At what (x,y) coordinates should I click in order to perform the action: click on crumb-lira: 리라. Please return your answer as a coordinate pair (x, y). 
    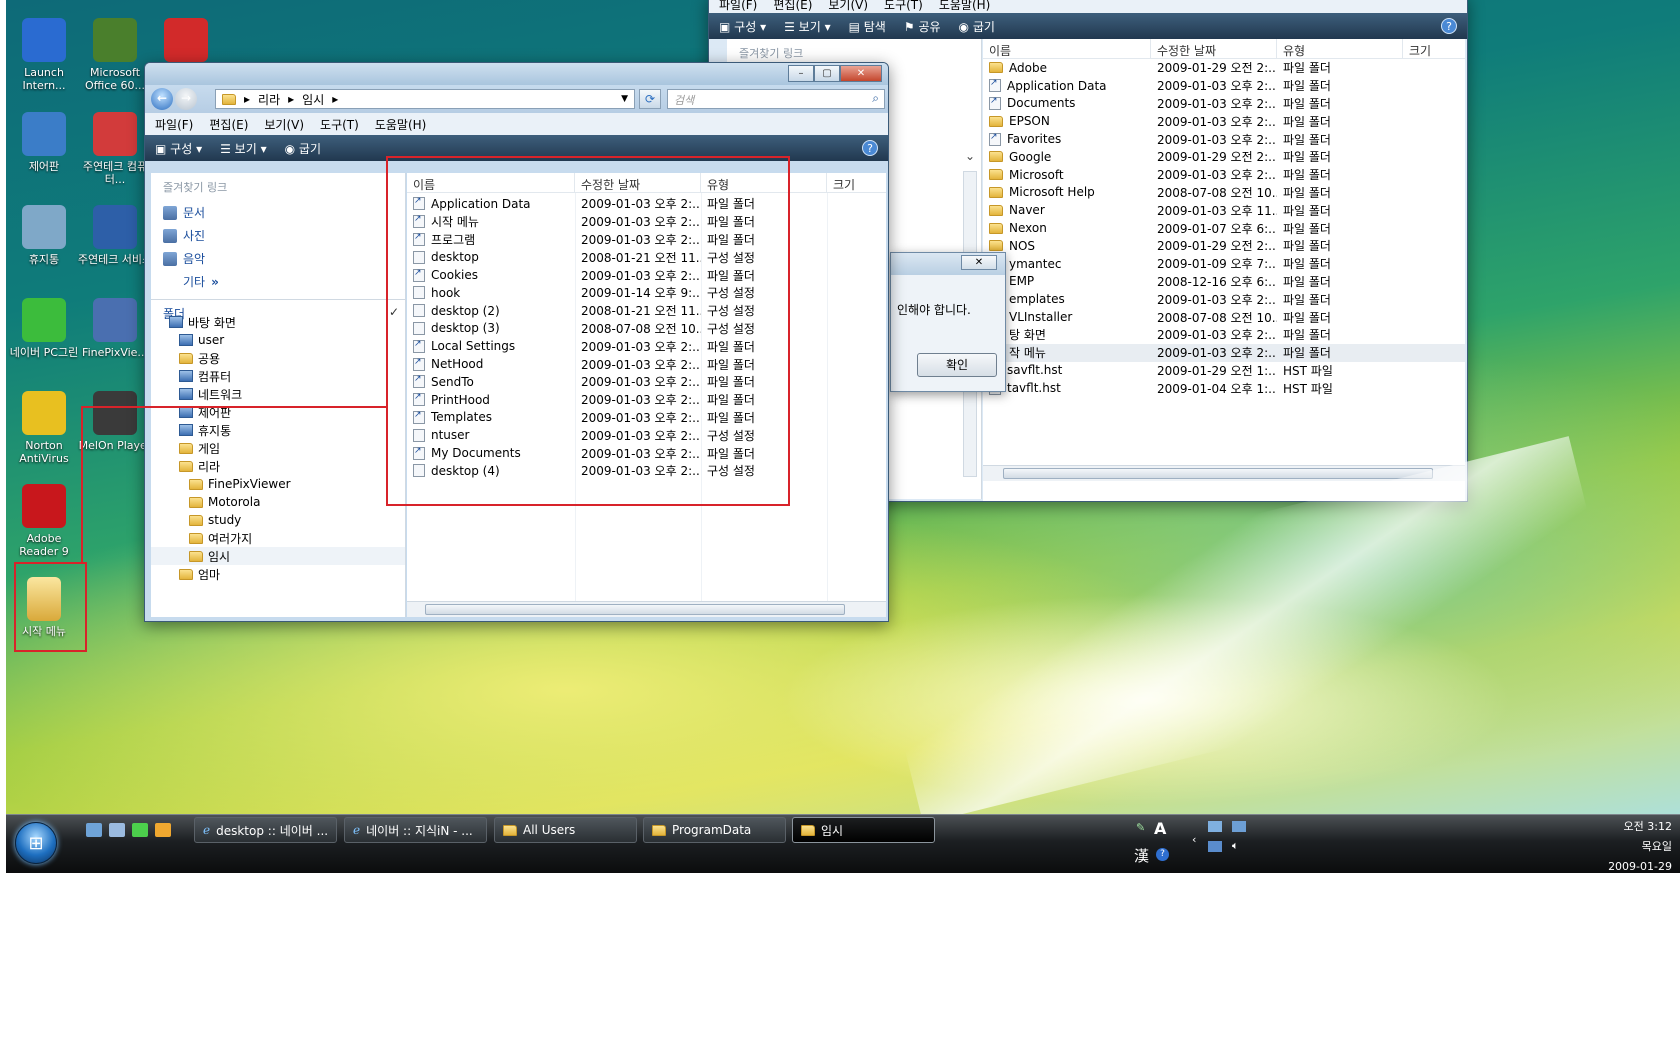
    Looking at the image, I should click on (269, 99).